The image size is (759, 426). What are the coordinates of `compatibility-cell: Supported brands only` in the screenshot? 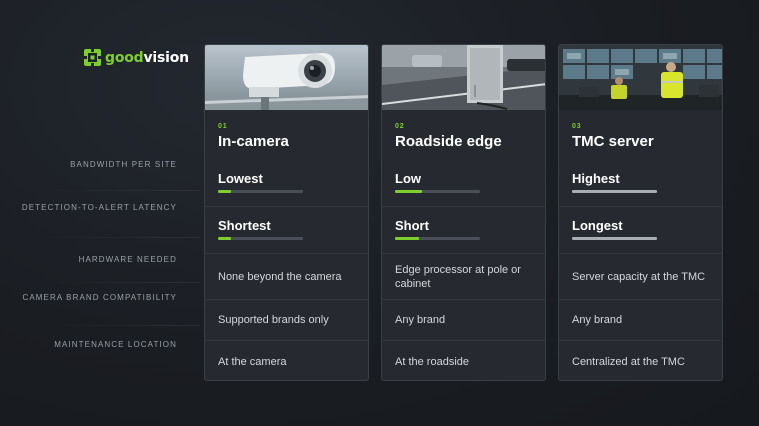 It's located at (286, 319).